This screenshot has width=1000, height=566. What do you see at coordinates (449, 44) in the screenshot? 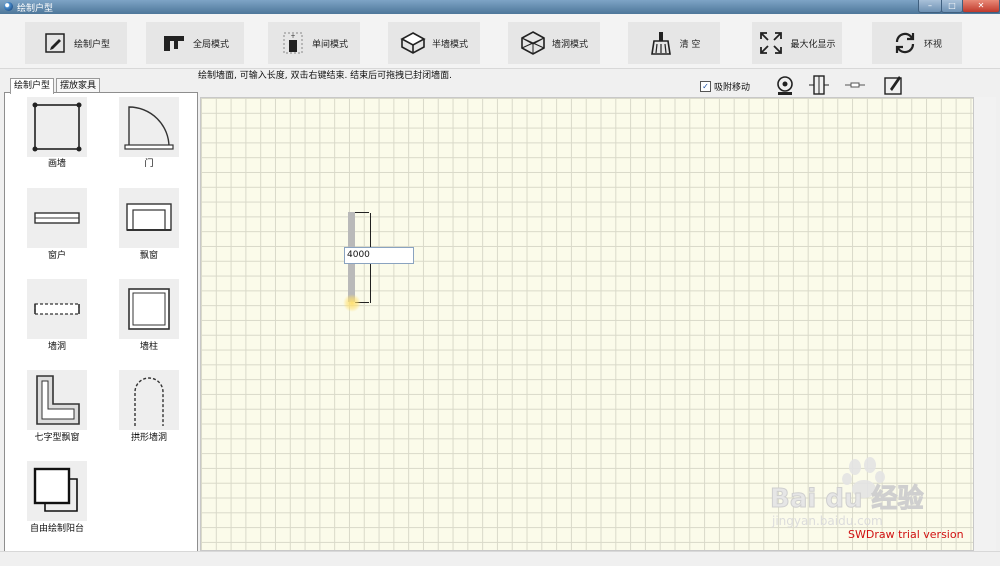
I see `toolbar-label: 半墙模式` at bounding box center [449, 44].